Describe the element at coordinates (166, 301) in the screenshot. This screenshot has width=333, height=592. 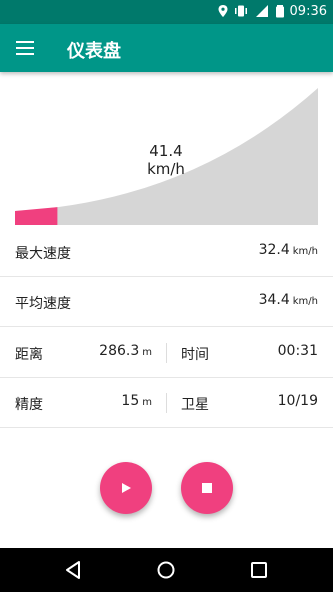
I see `avg-speed-row: 平均速度 34.4 km/h` at that location.